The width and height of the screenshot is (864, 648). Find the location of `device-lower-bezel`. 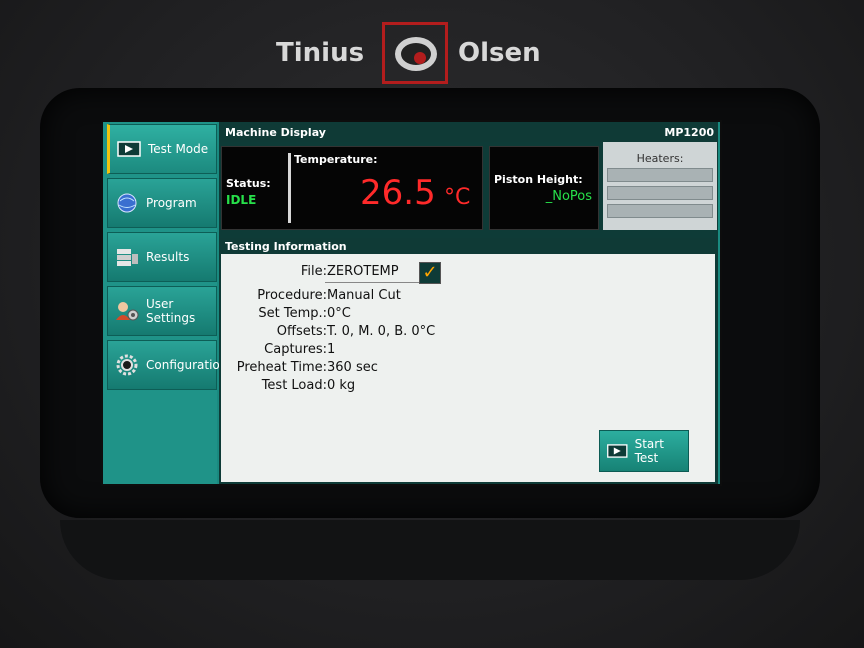

device-lower-bezel is located at coordinates (430, 550).